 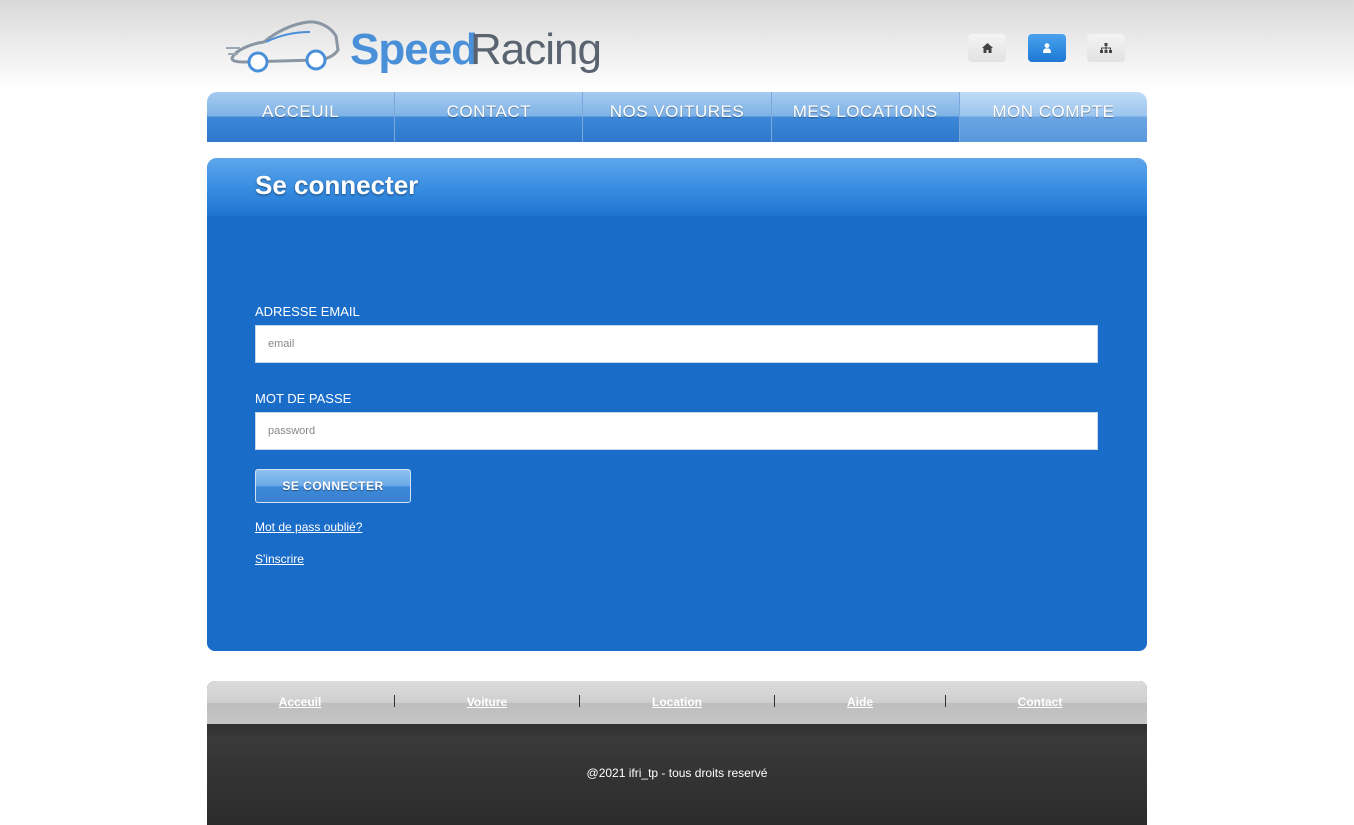 What do you see at coordinates (487, 702) in the screenshot?
I see `footer-link-voiture: Voiture` at bounding box center [487, 702].